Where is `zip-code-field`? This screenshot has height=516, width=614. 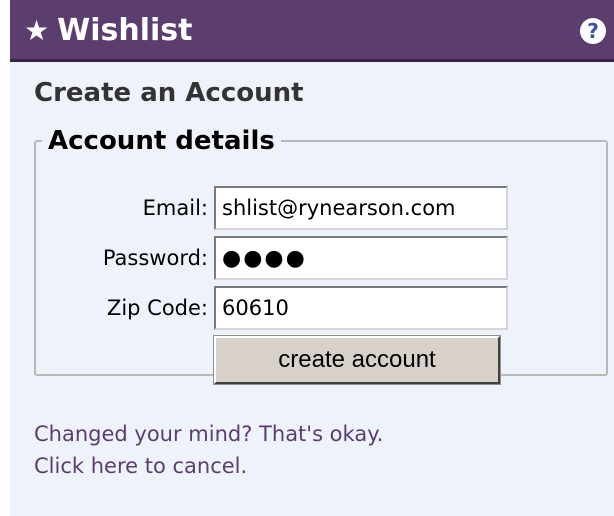 zip-code-field is located at coordinates (361, 308).